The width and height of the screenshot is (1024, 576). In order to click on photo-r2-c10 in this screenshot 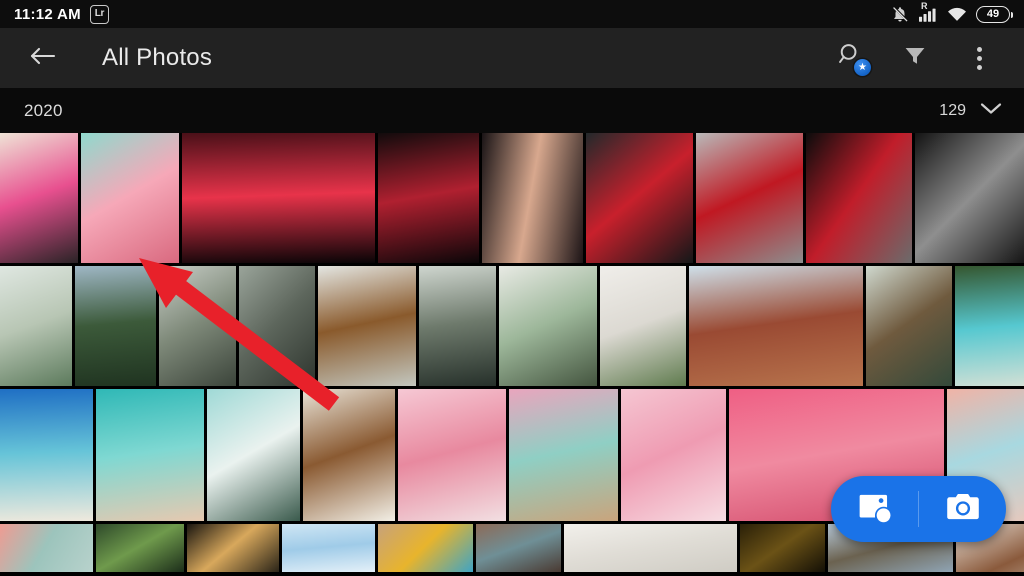, I will do `click(909, 326)`.